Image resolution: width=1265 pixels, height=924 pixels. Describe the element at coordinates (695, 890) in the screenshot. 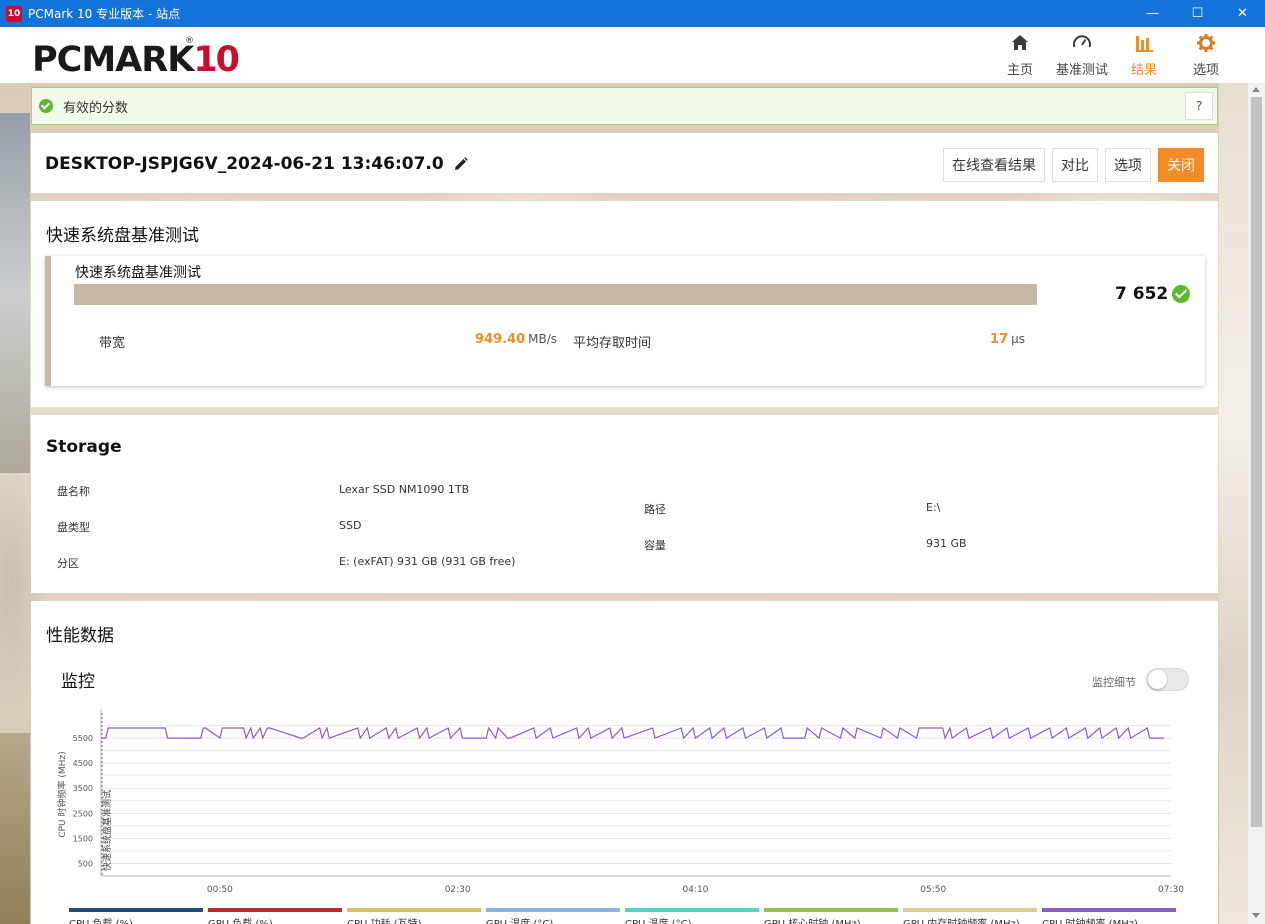

I see `x-tick-label: 04:10` at that location.